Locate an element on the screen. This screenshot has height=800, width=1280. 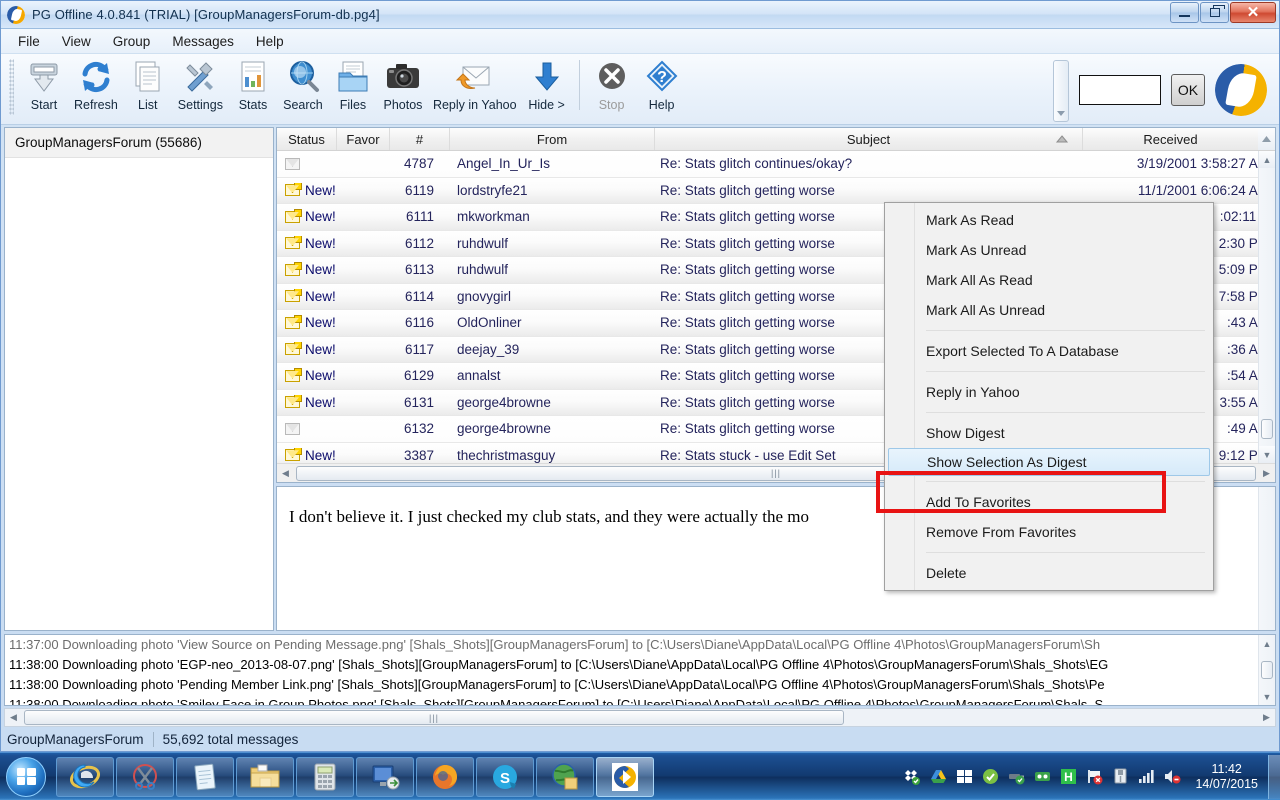
spinner-scroll-icon is located at coordinates (1061, 91).